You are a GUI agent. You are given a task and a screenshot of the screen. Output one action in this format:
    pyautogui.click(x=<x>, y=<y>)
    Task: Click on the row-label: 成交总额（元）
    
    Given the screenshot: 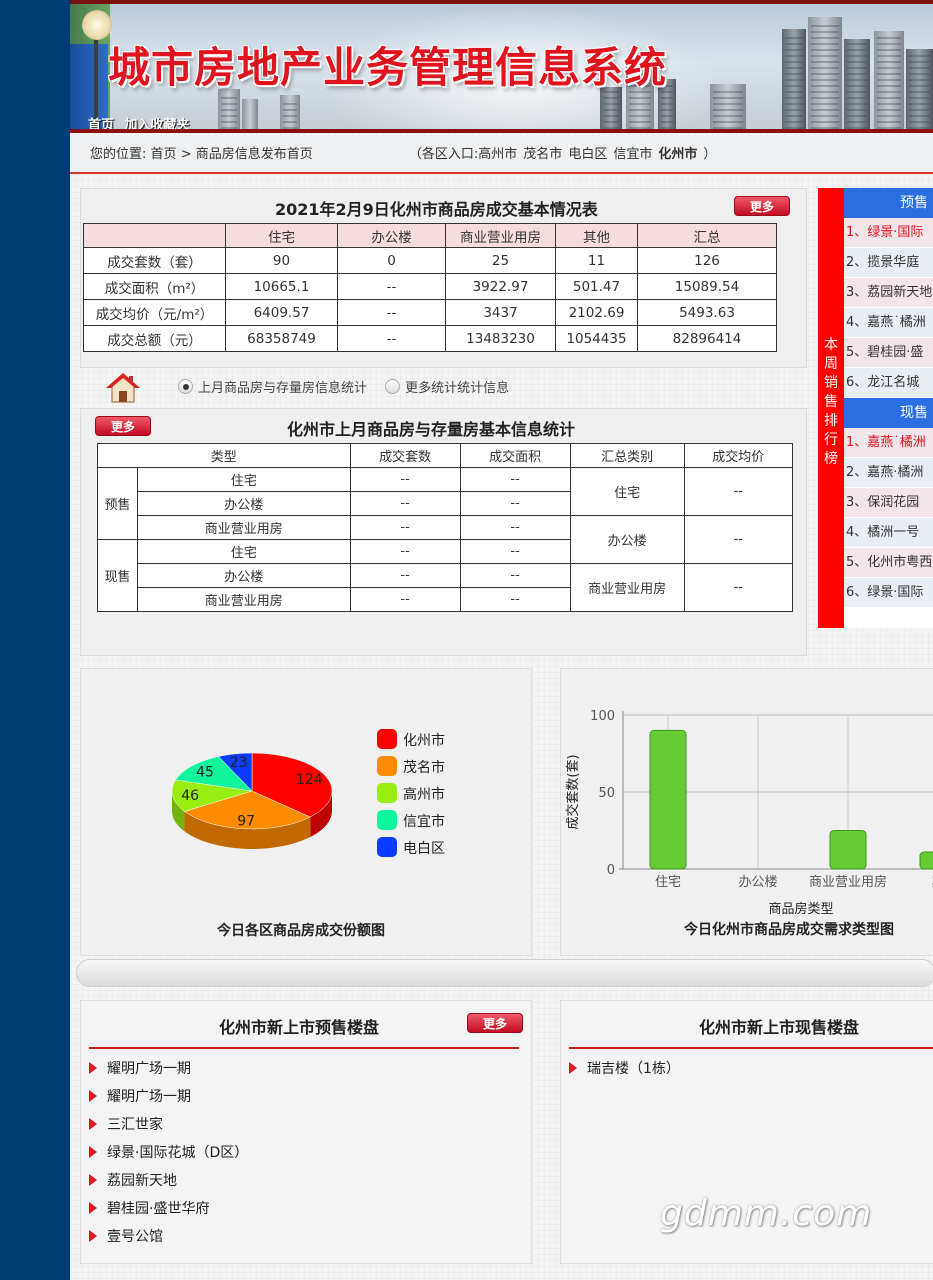 What is the action you would take?
    pyautogui.click(x=154, y=338)
    